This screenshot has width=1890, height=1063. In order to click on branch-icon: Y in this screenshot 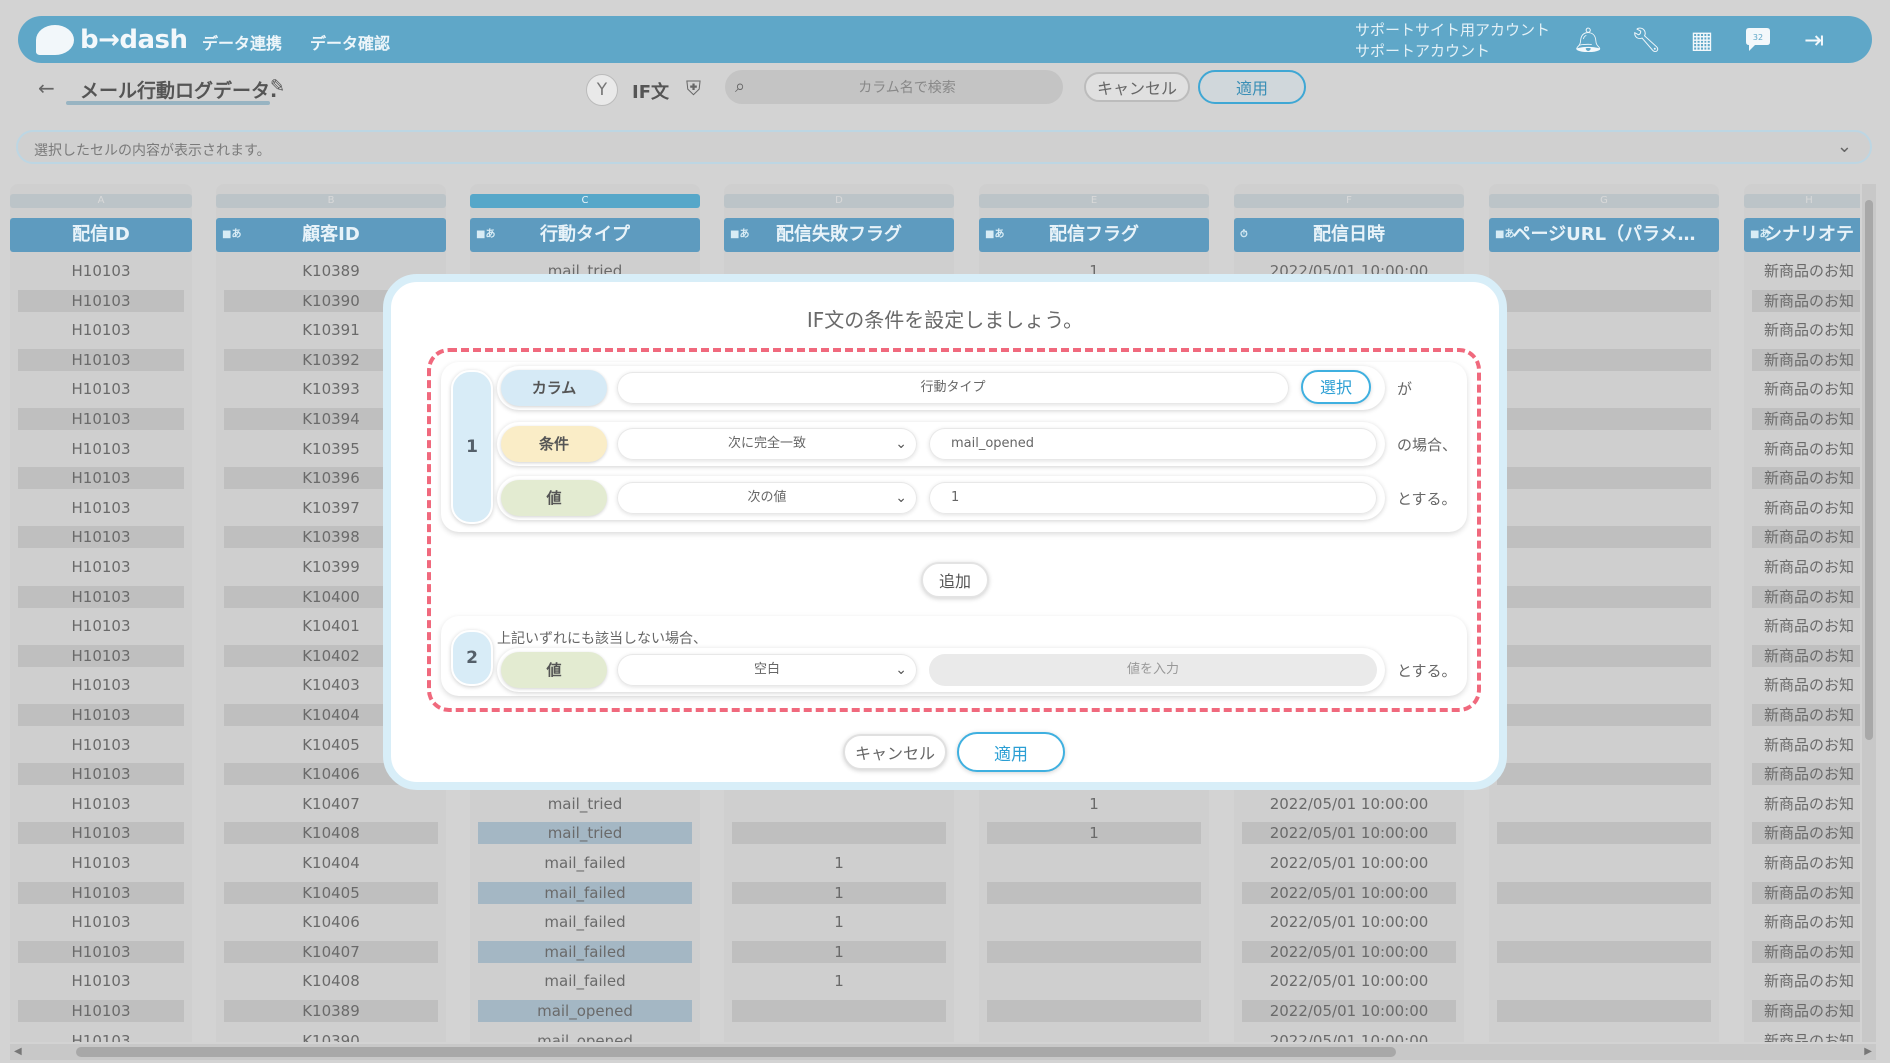, I will do `click(602, 90)`.